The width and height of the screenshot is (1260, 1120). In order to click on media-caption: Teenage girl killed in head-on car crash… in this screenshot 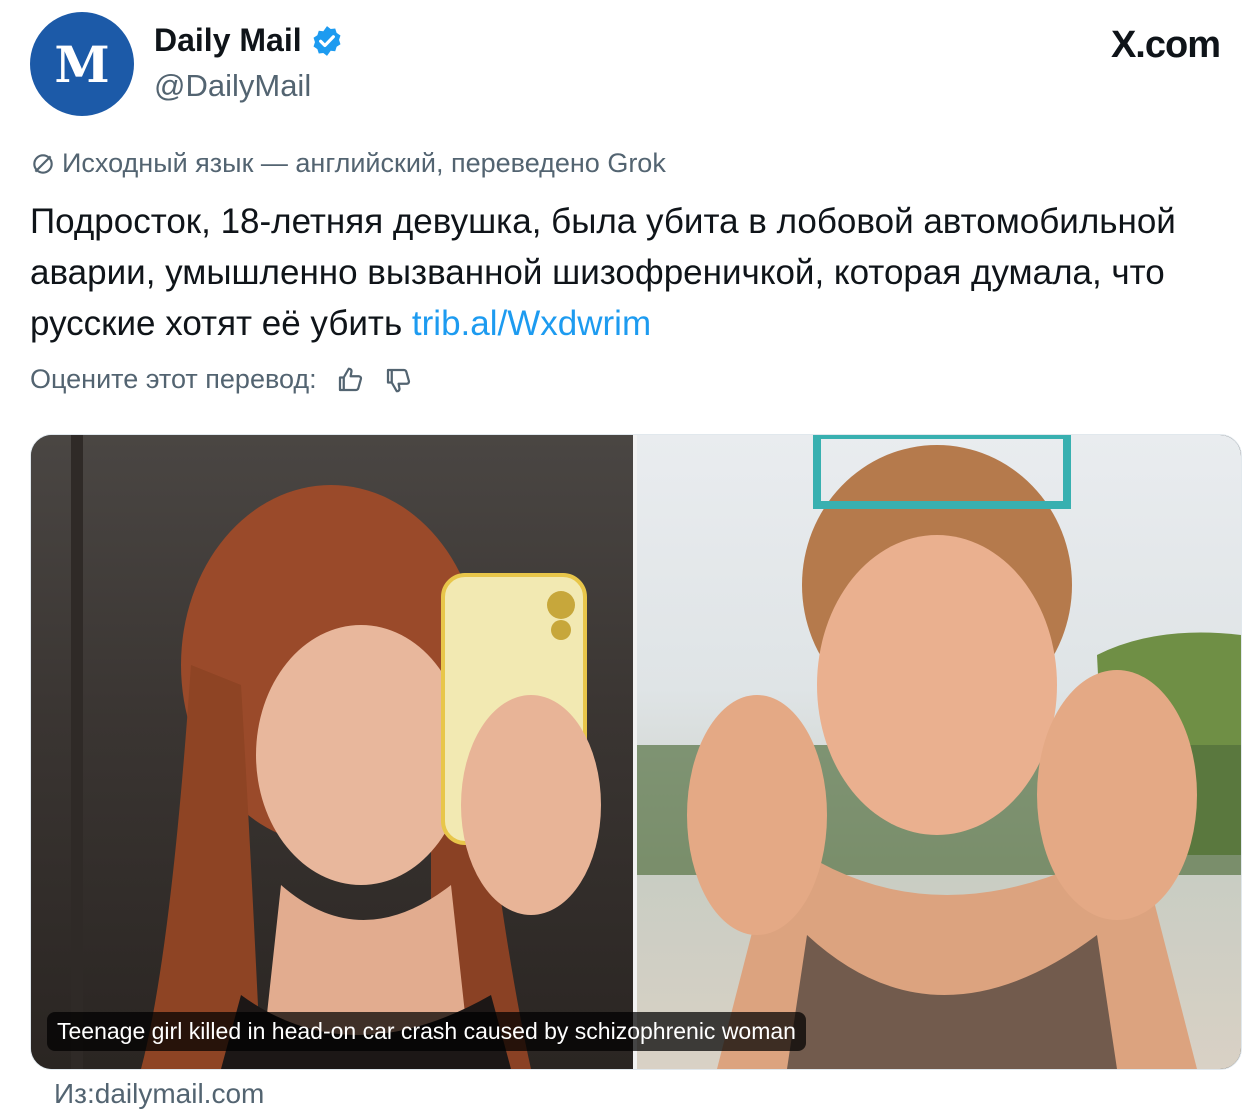, I will do `click(426, 1031)`.